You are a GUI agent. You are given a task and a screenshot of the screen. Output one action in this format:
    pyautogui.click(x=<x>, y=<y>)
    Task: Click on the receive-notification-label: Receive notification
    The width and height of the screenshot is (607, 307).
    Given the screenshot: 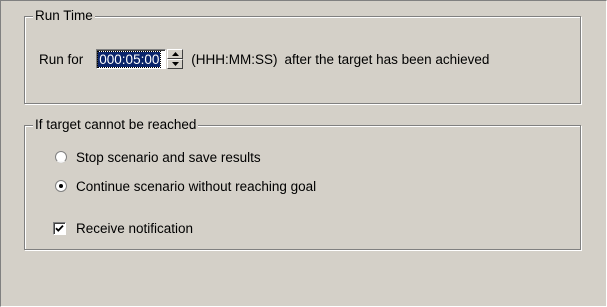 What is the action you would take?
    pyautogui.click(x=135, y=228)
    